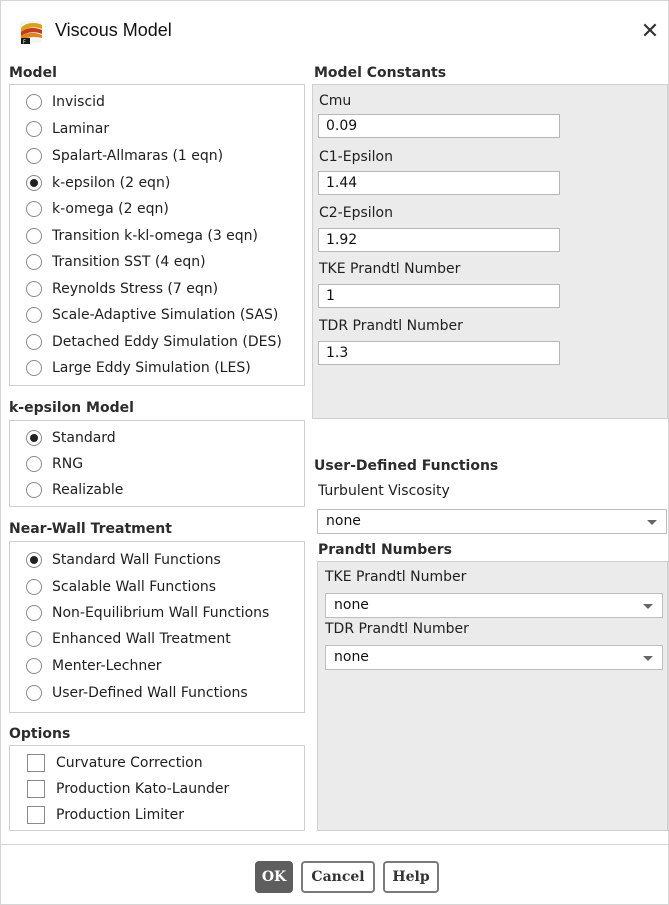  I want to click on help-button: Help, so click(411, 877).